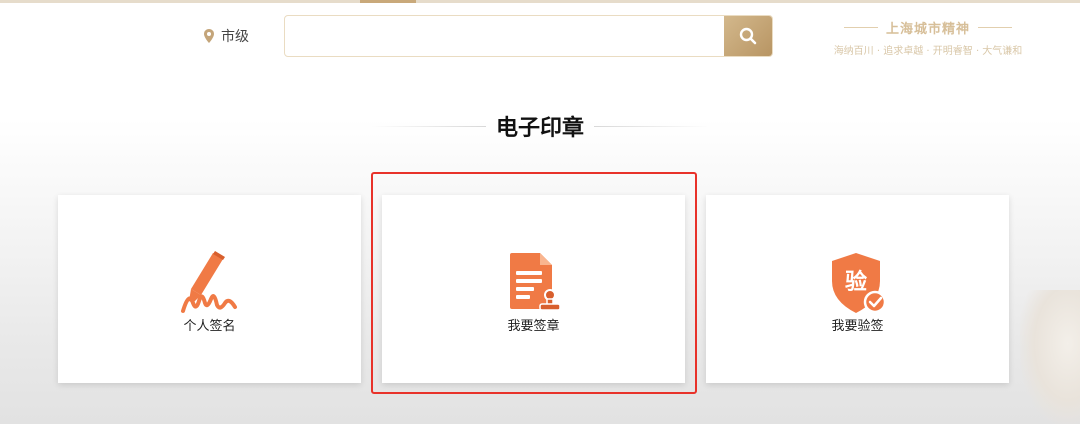 The height and width of the screenshot is (424, 1080). I want to click on section-header: 电子印章, so click(540, 126).